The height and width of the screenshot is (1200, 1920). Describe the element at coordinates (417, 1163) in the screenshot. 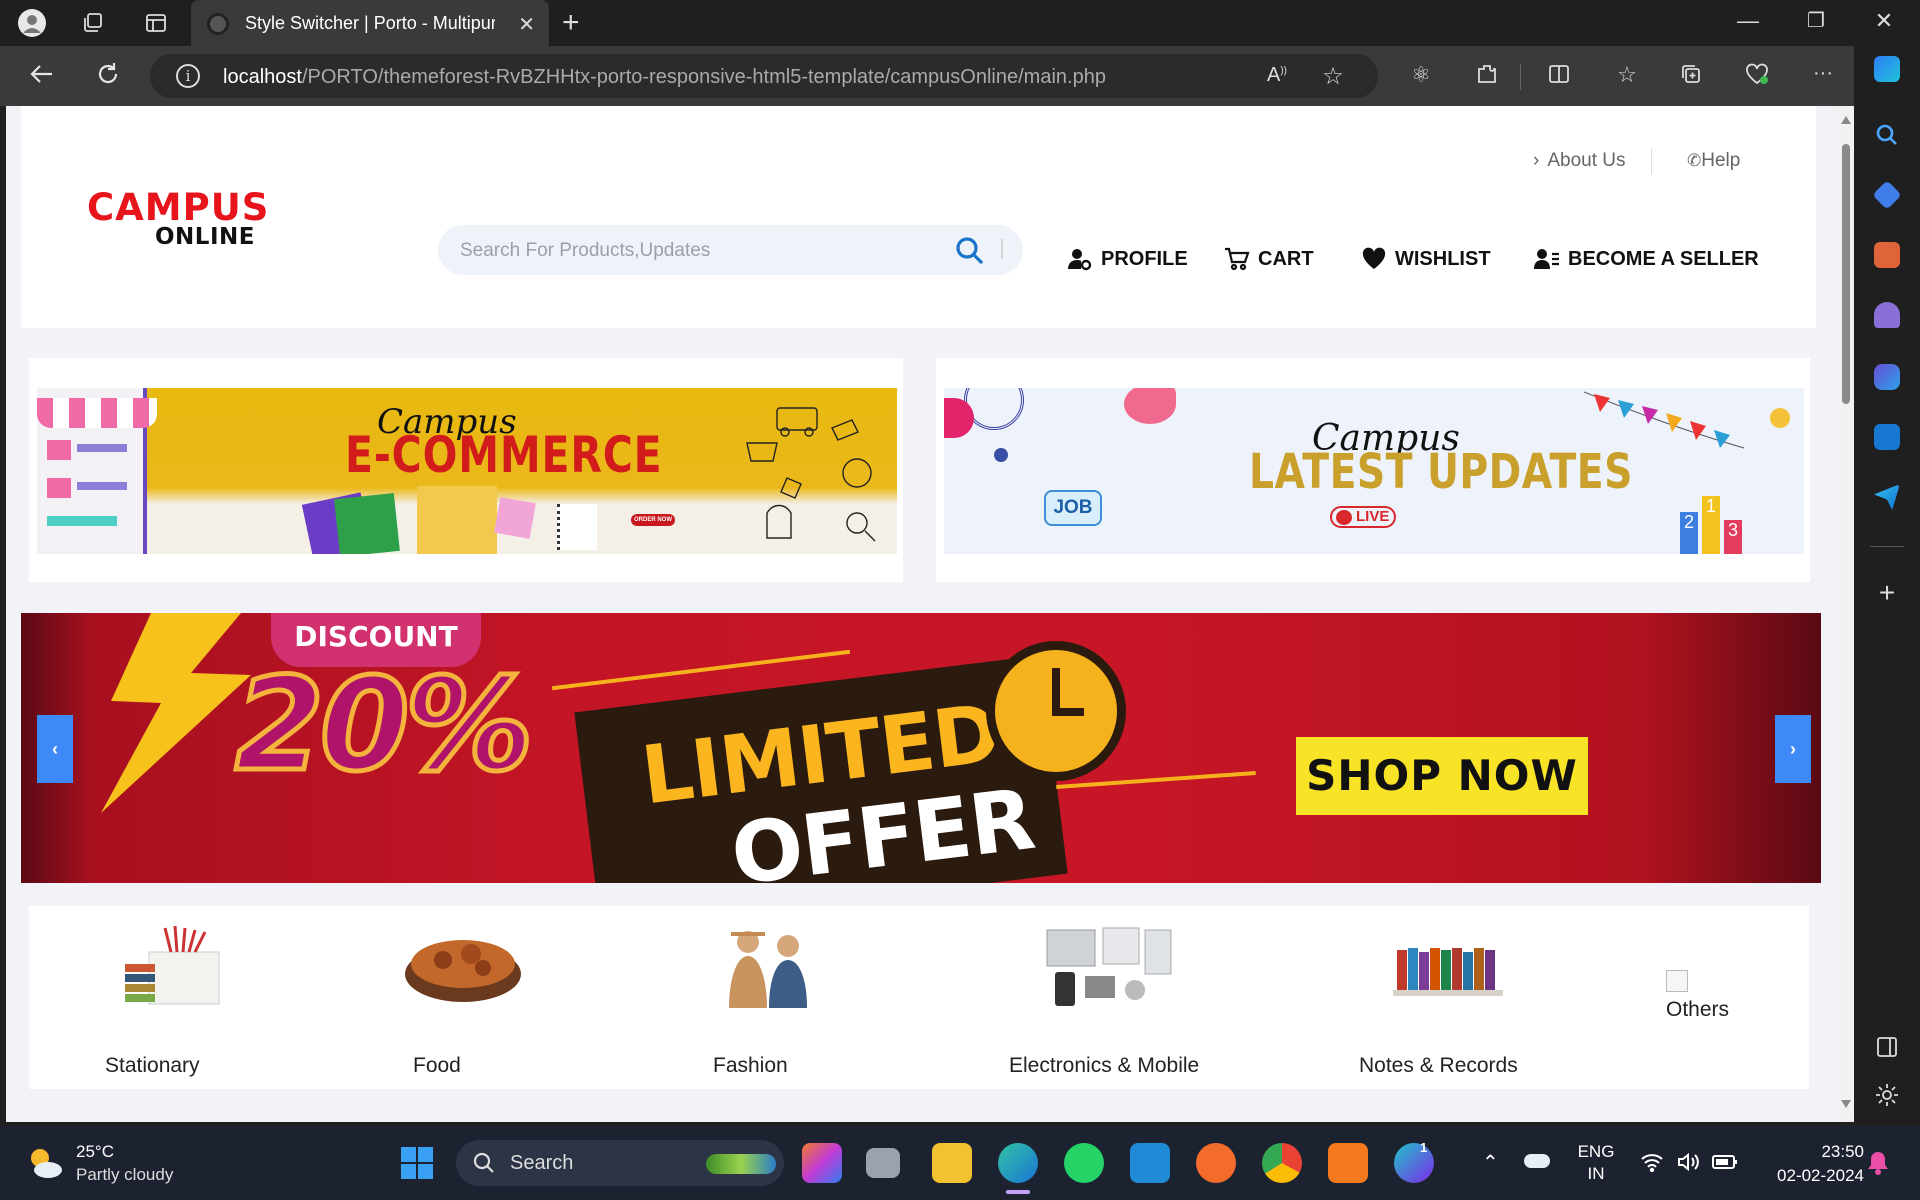

I see `windows-start-icon` at that location.